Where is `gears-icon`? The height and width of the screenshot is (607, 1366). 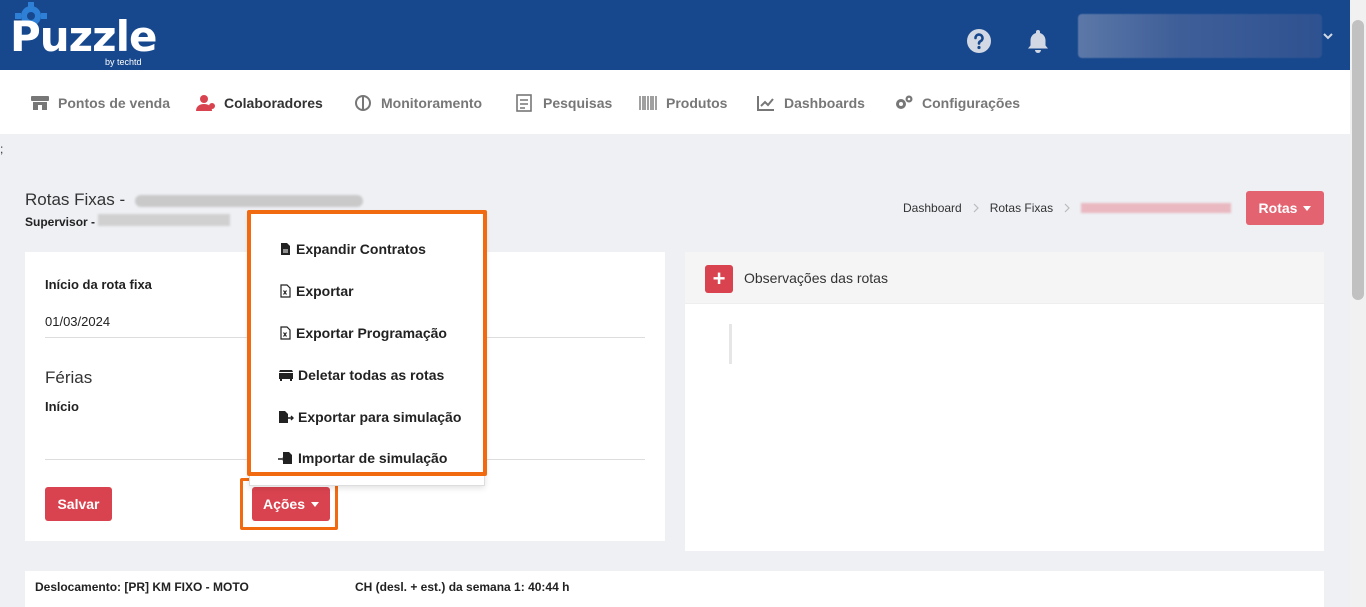
gears-icon is located at coordinates (904, 102).